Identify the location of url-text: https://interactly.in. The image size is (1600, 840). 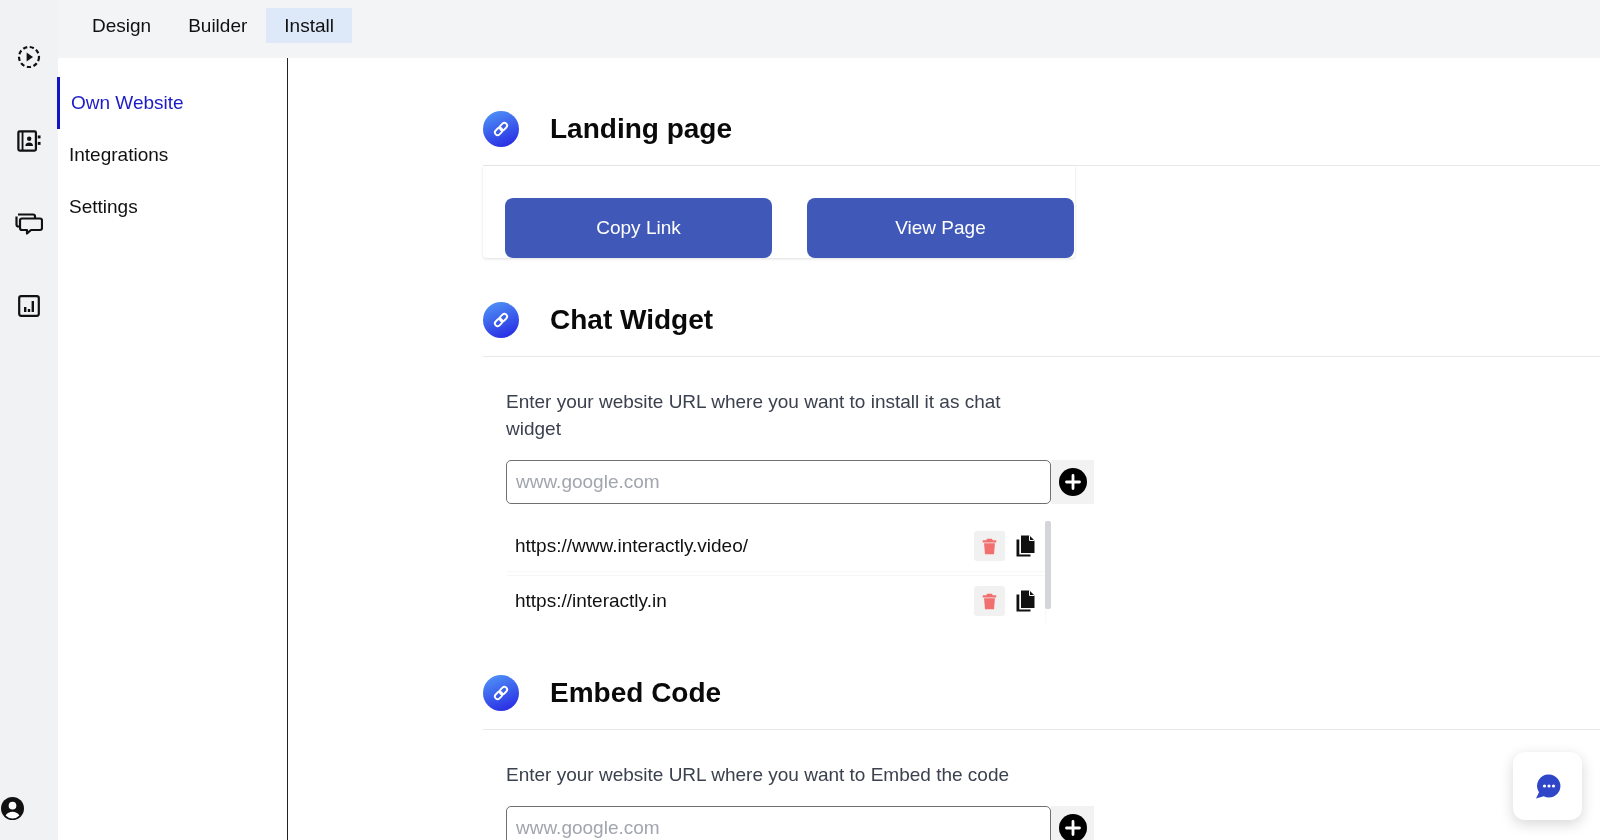
(591, 601).